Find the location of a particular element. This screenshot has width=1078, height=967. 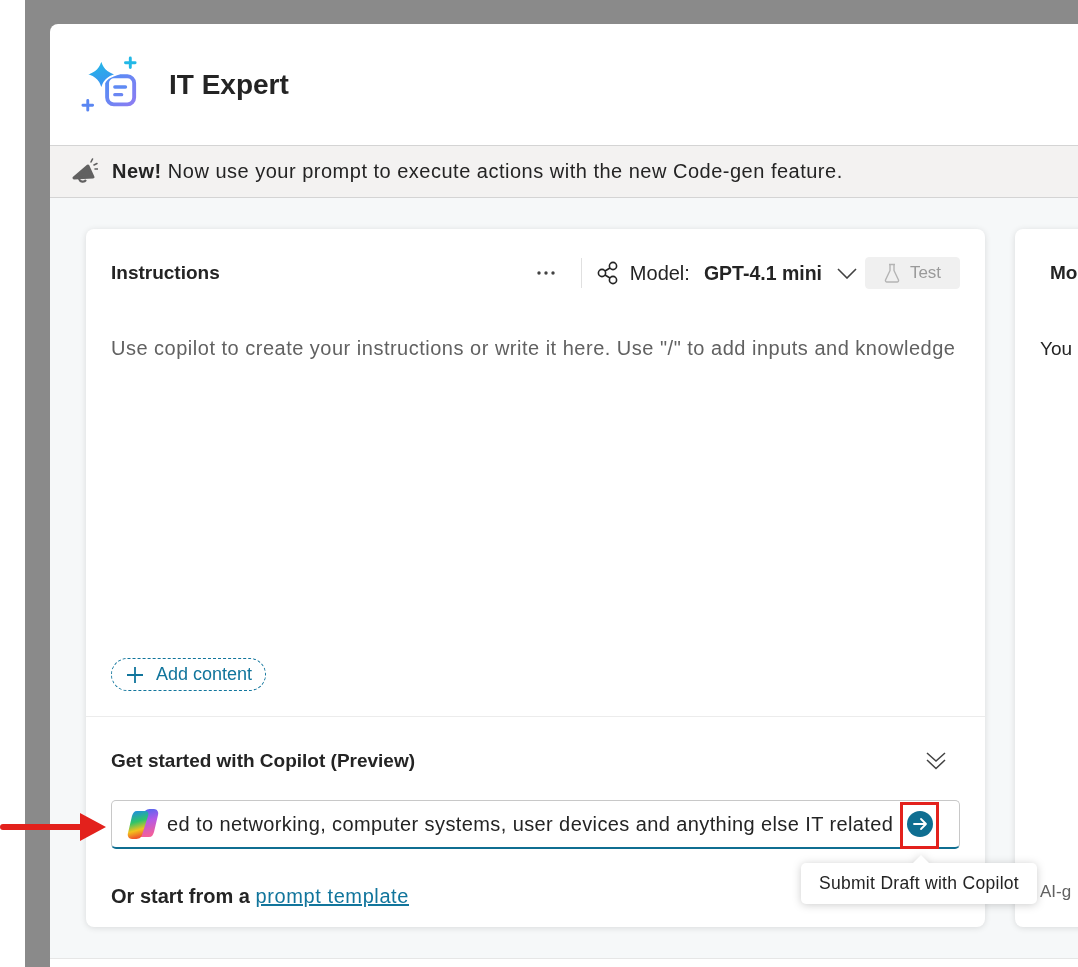

double-chevron-icon is located at coordinates (936, 761).